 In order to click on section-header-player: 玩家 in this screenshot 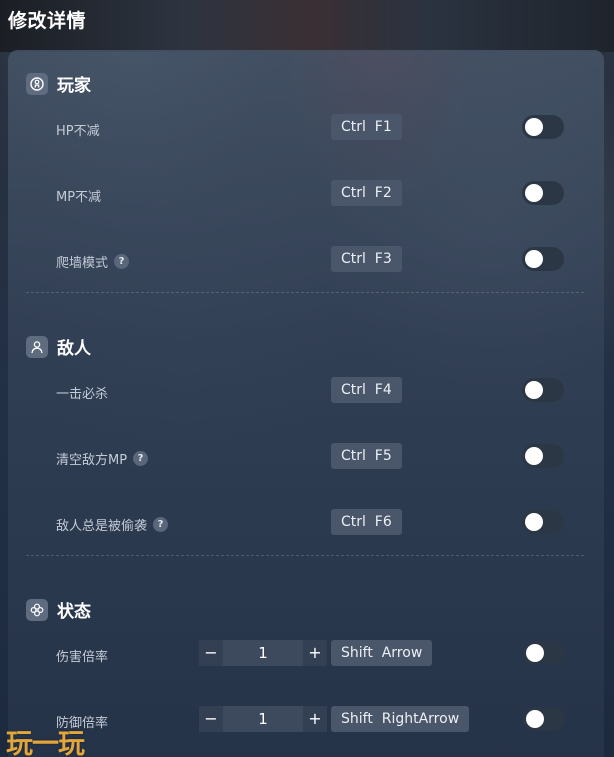, I will do `click(58, 83)`.